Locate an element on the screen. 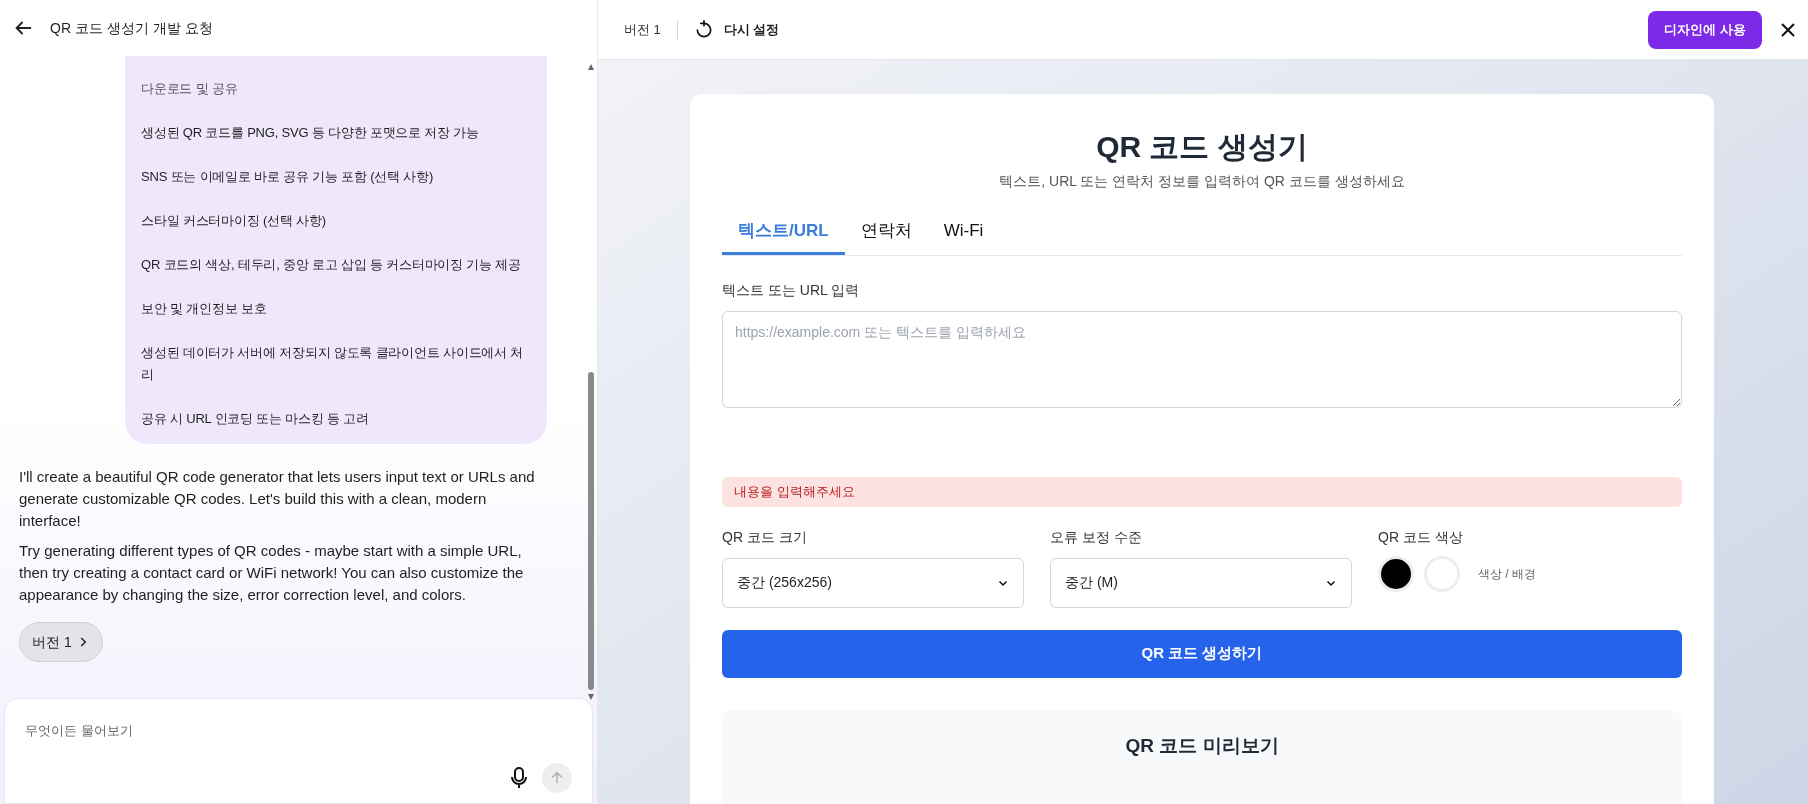 The height and width of the screenshot is (804, 1808). close-icon is located at coordinates (1788, 29).